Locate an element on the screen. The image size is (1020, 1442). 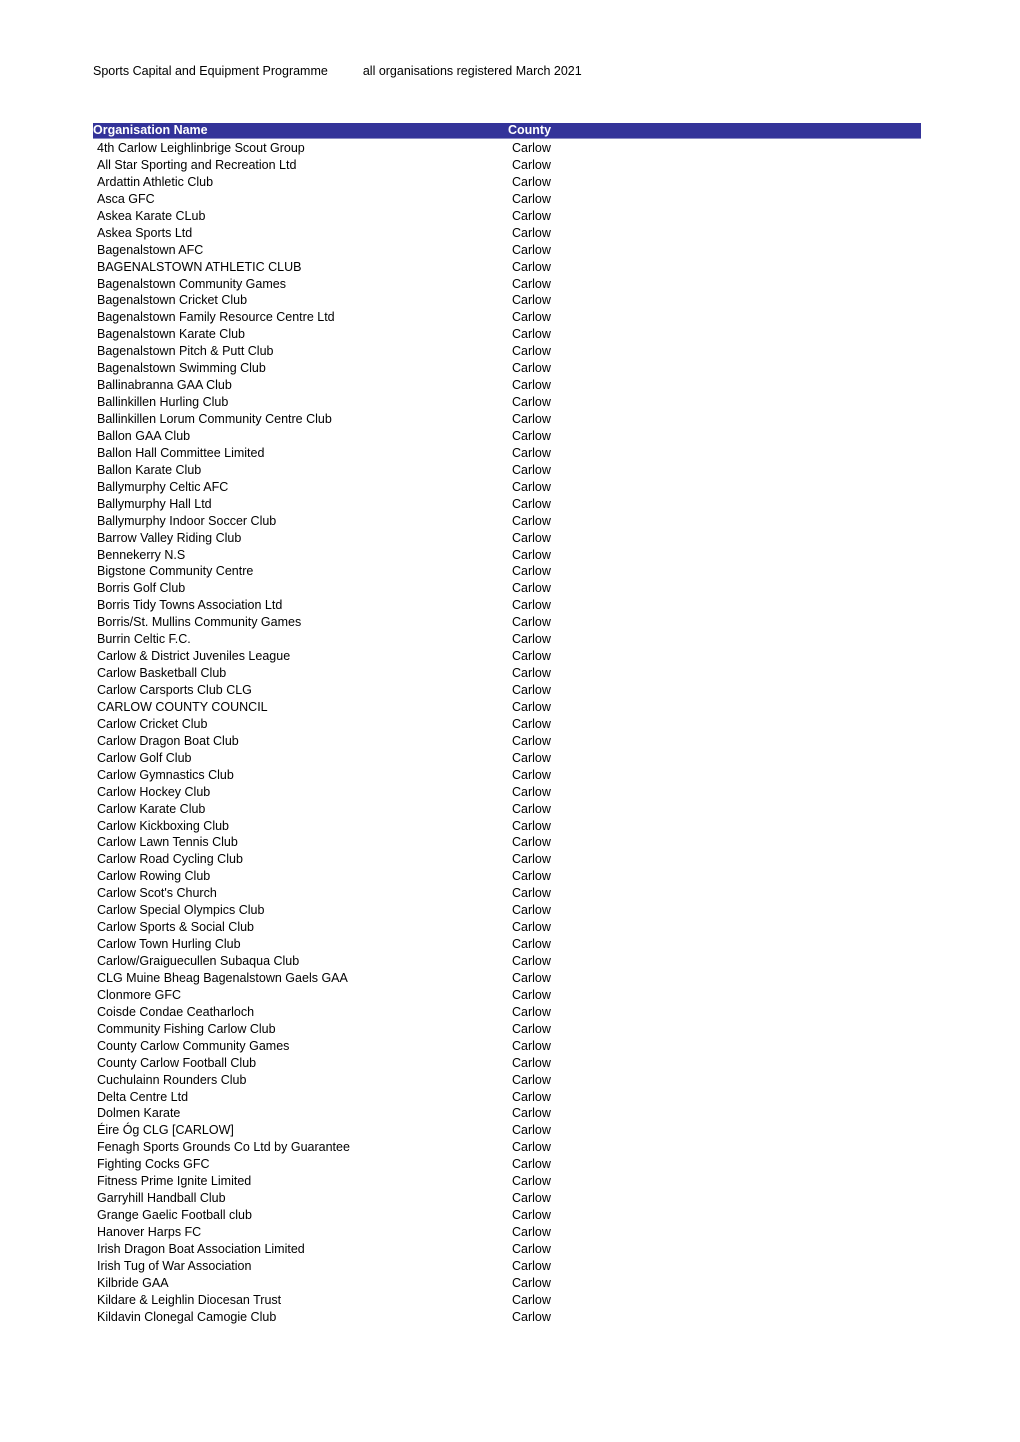
table-row: Garryhill Handball Club Carlow is located at coordinates (507, 1198).